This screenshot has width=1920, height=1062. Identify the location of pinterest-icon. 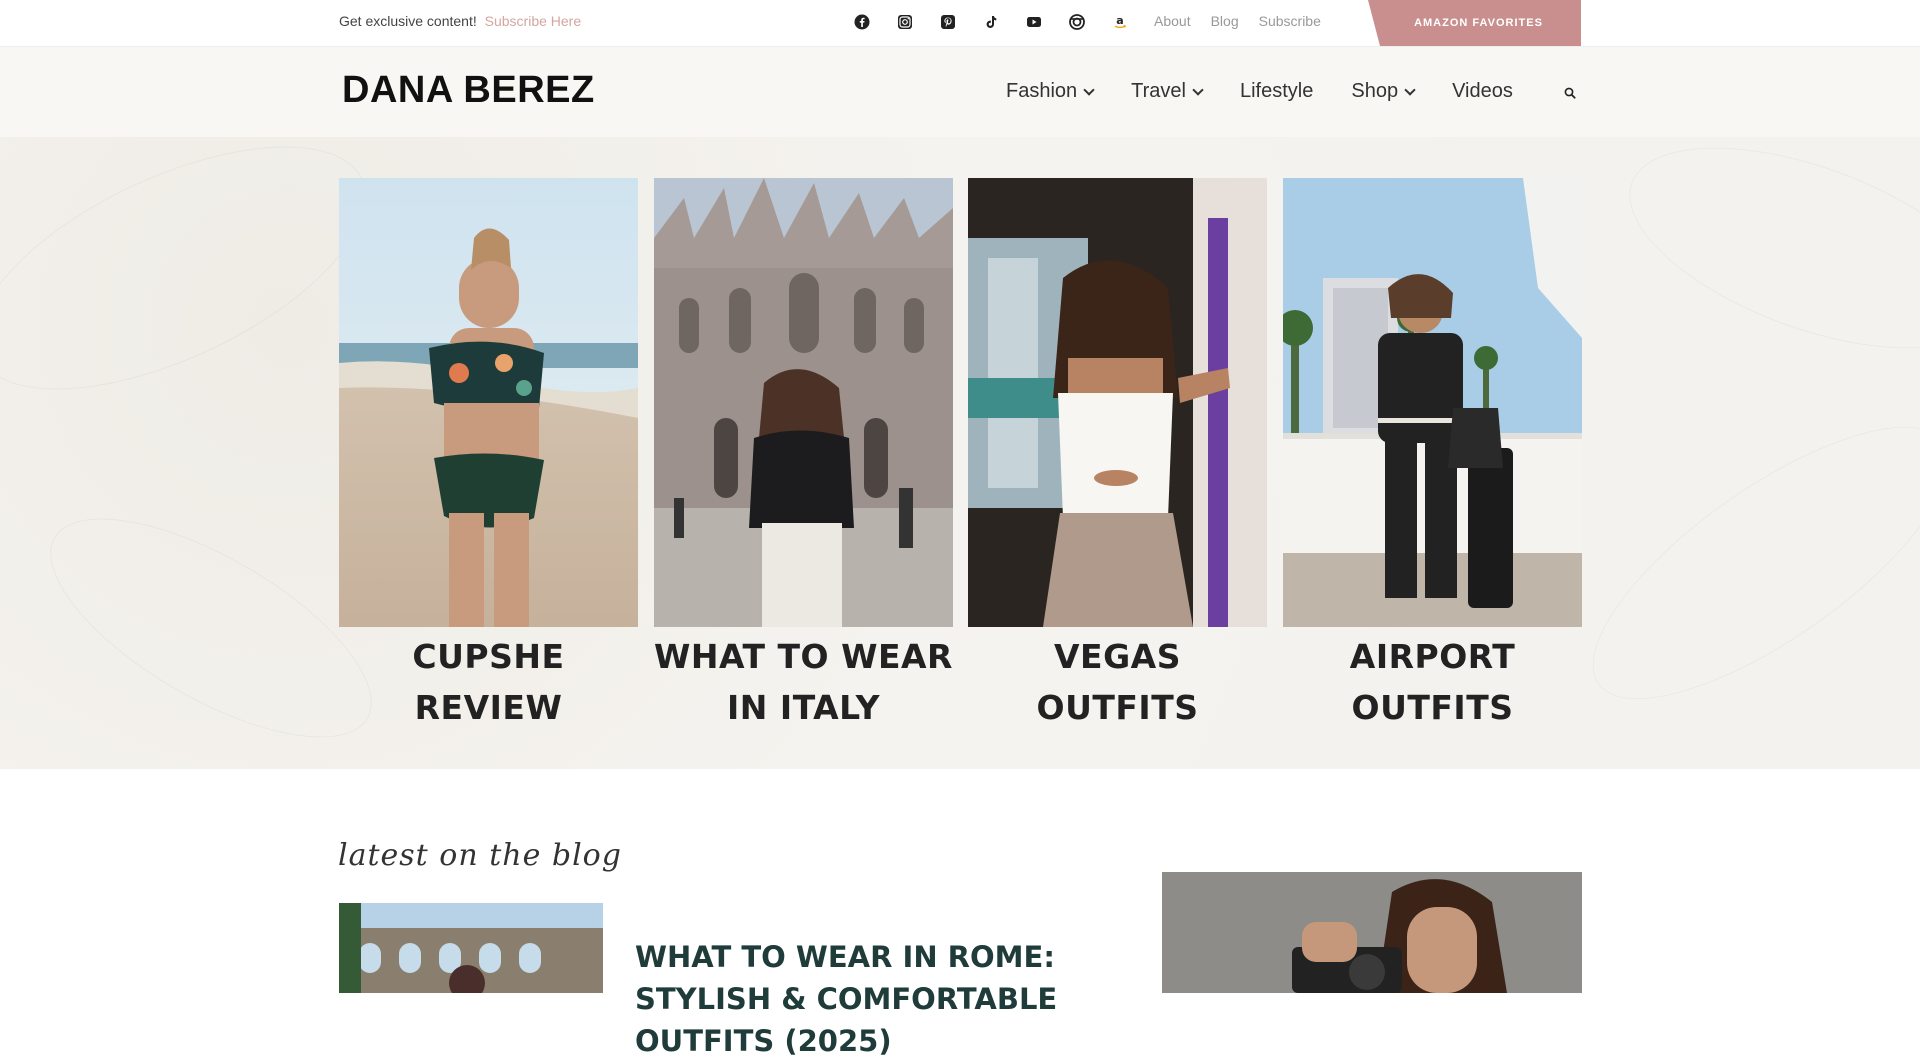
(948, 22).